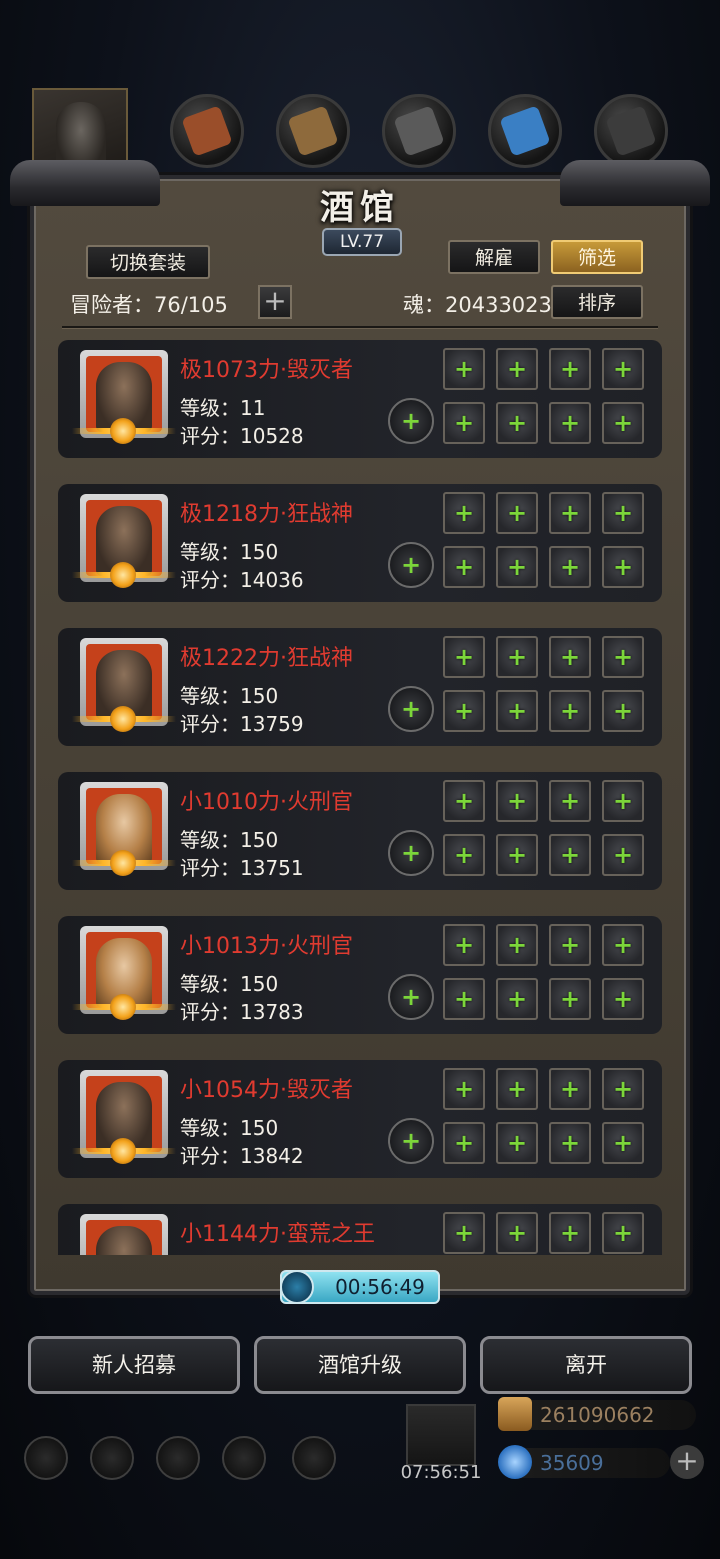 The height and width of the screenshot is (1559, 720). Describe the element at coordinates (242, 1012) in the screenshot. I see `hero-score: 评分：13783` at that location.